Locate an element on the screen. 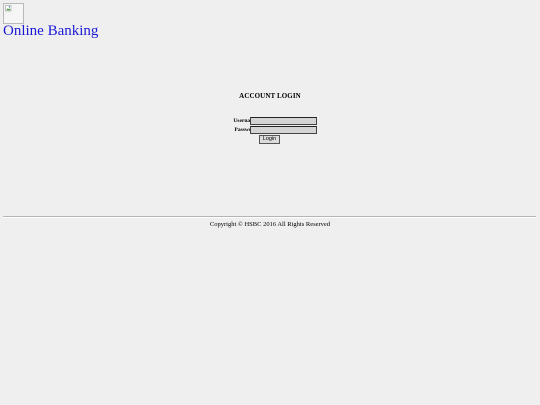 The image size is (540, 405). username-row: Username: is located at coordinates (273, 121).